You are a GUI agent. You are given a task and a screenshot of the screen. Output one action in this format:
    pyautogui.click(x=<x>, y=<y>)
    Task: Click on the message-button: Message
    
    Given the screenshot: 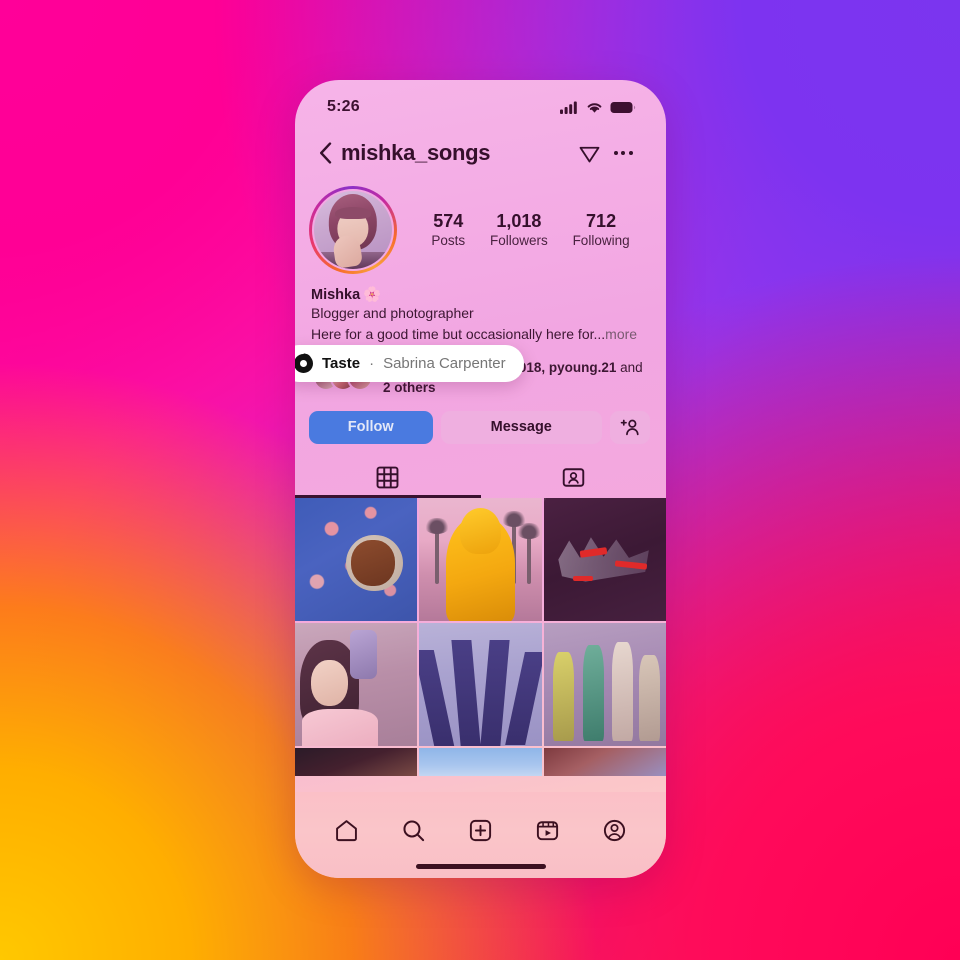 What is the action you would take?
    pyautogui.click(x=521, y=427)
    